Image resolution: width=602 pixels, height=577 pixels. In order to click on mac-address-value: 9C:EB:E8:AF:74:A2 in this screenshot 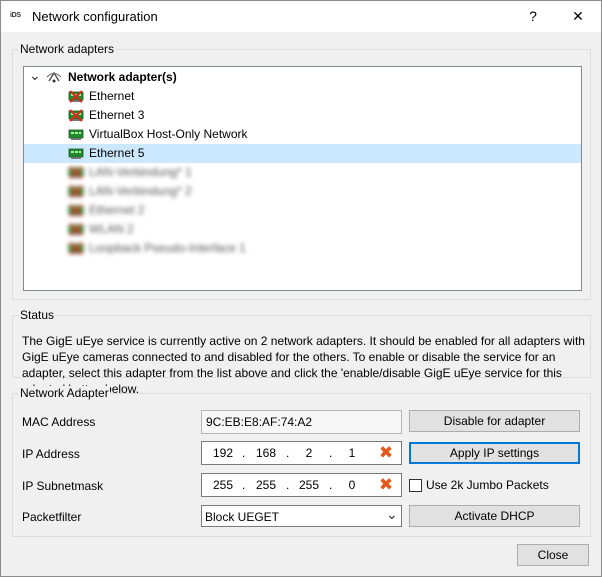, I will do `click(259, 422)`.